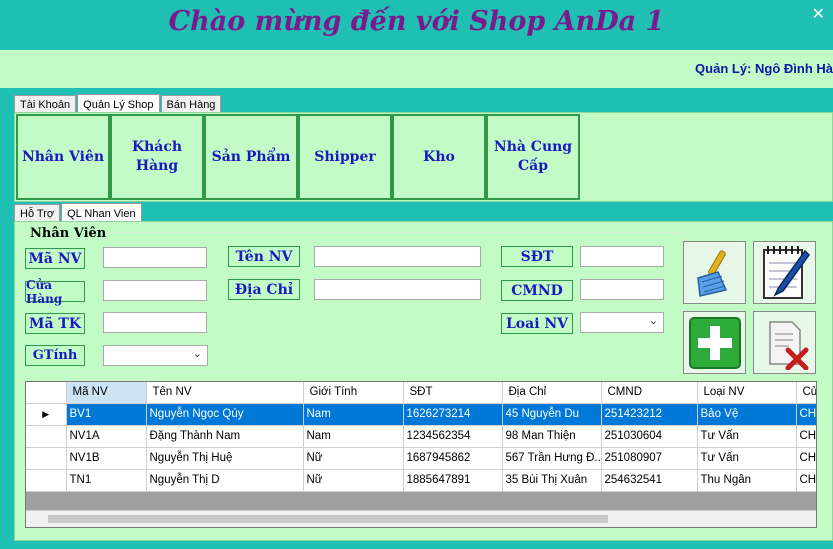  I want to click on tab-ho-tro: Hỗ Trợ, so click(37, 213).